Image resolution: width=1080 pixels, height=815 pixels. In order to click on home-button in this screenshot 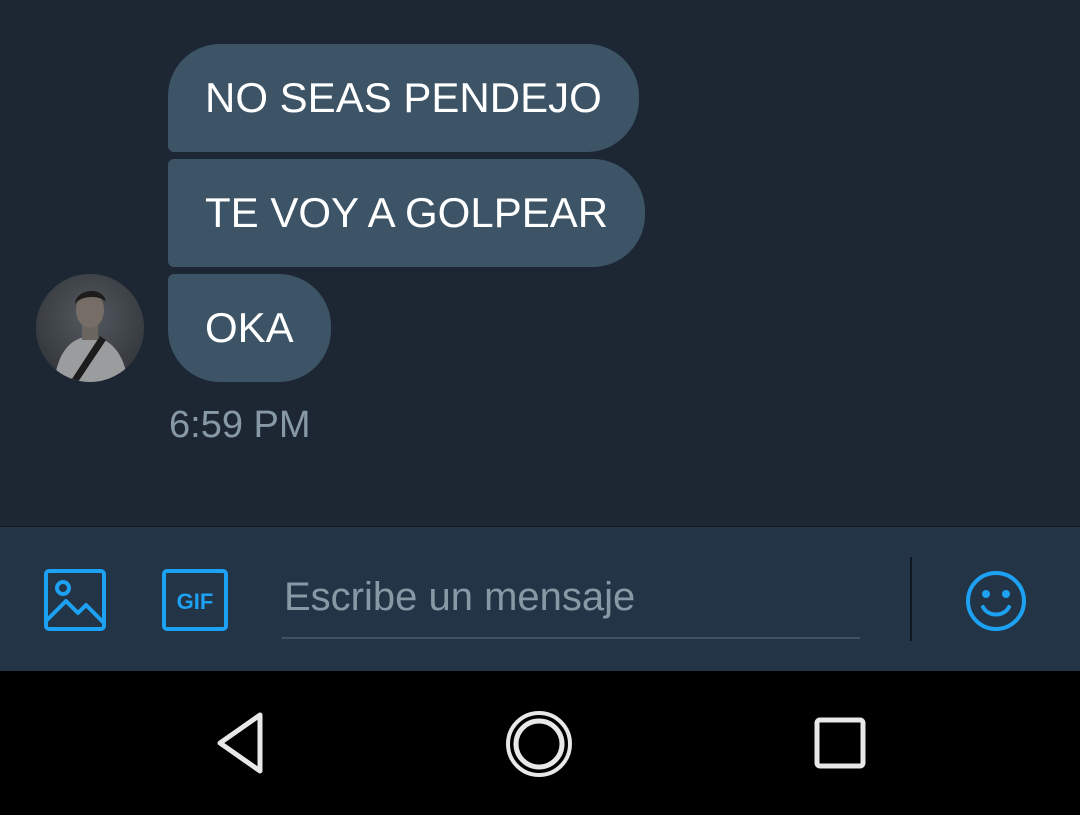, I will do `click(539, 744)`.